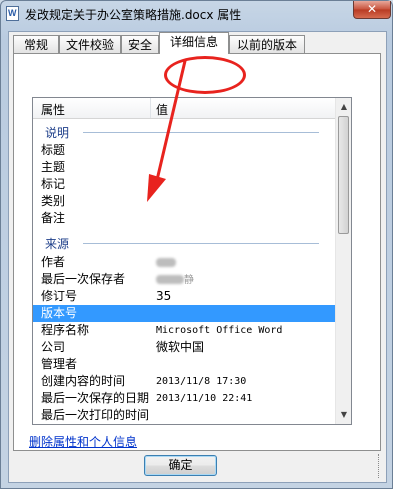  Describe the element at coordinates (65, 330) in the screenshot. I see `property-key: 程序名称` at that location.